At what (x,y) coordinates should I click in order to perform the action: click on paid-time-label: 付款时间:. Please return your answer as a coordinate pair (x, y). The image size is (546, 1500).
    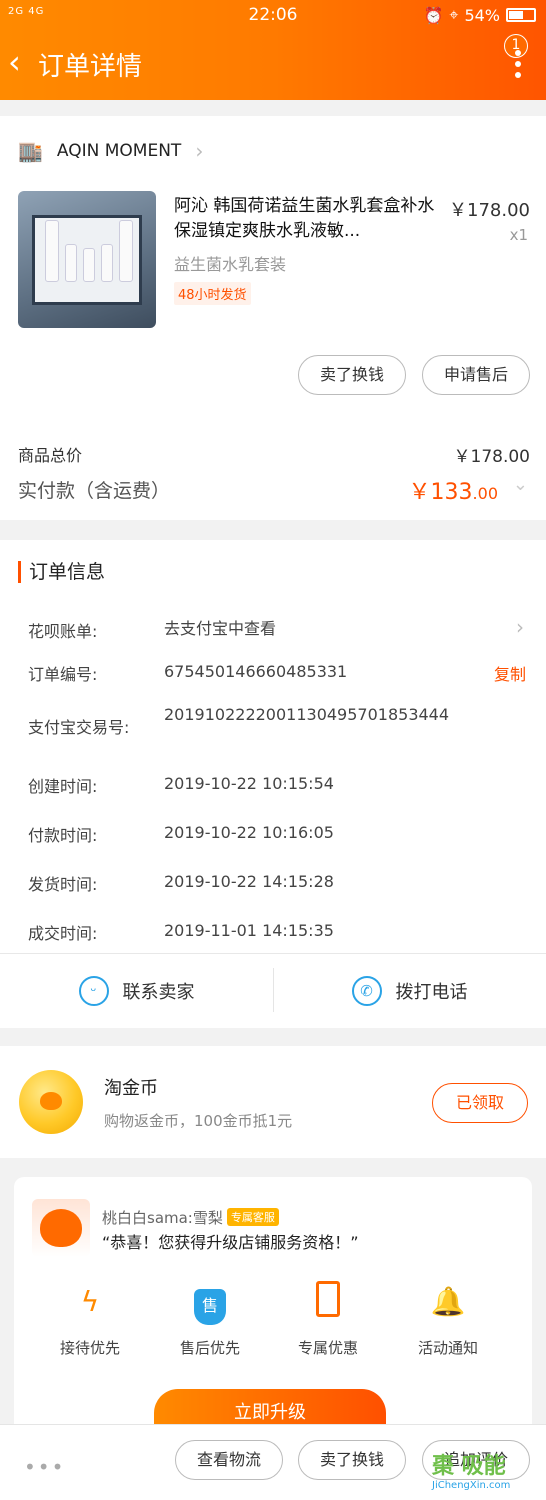
    Looking at the image, I should click on (63, 835).